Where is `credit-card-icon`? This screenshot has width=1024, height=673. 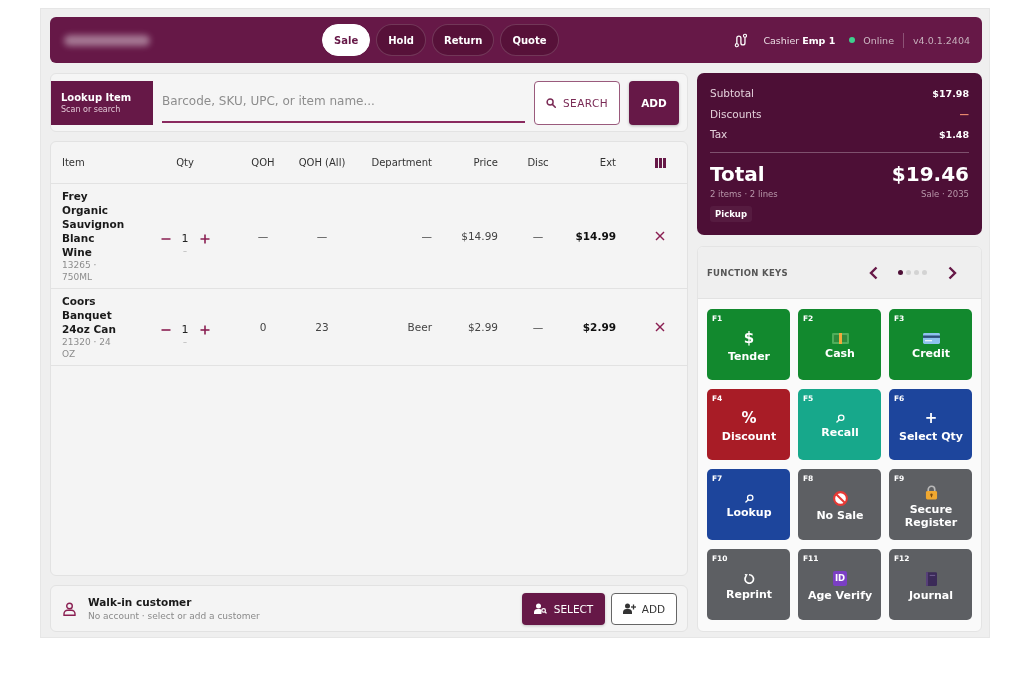 credit-card-icon is located at coordinates (931, 338).